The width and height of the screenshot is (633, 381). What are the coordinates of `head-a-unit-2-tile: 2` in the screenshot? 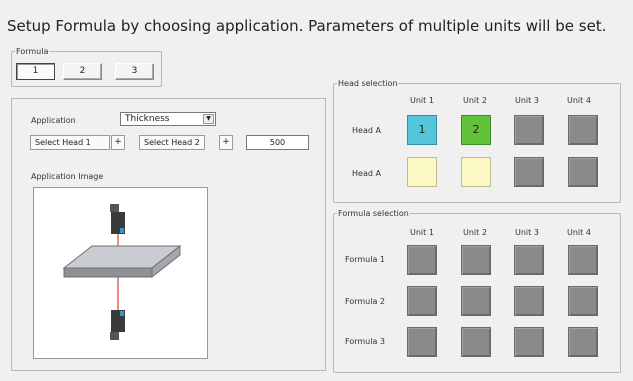 It's located at (476, 130).